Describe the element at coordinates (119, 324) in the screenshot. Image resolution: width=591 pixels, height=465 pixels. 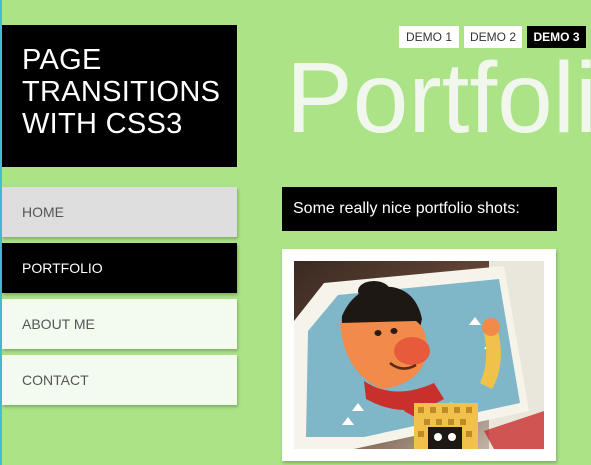
I see `nav-item-about-me: ABOUT ME` at that location.